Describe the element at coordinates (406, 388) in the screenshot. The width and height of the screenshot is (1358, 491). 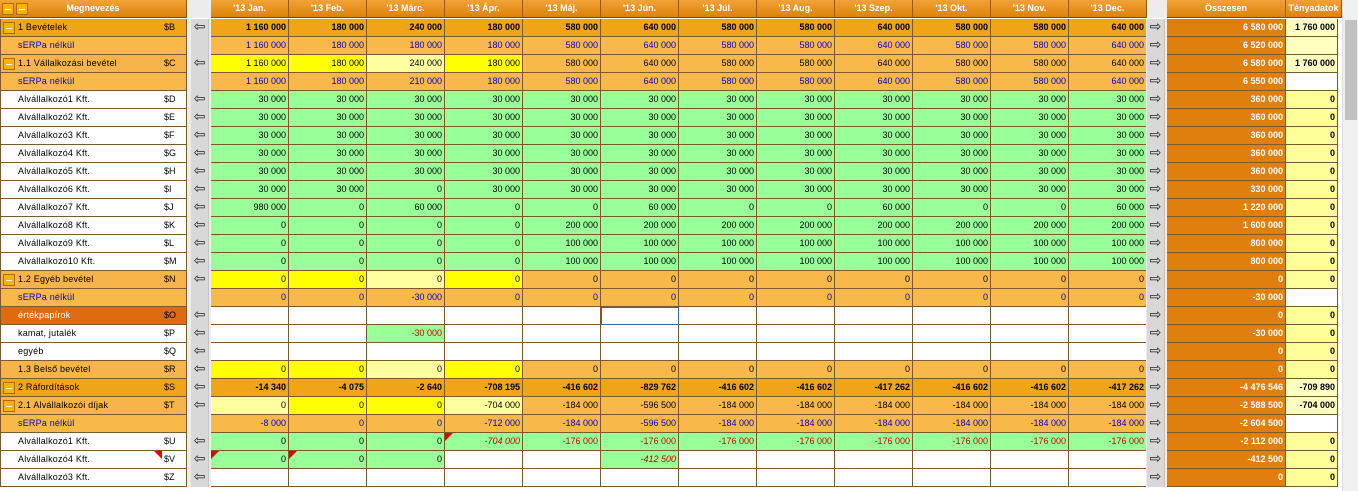
I see `month-cell: -2 640` at that location.